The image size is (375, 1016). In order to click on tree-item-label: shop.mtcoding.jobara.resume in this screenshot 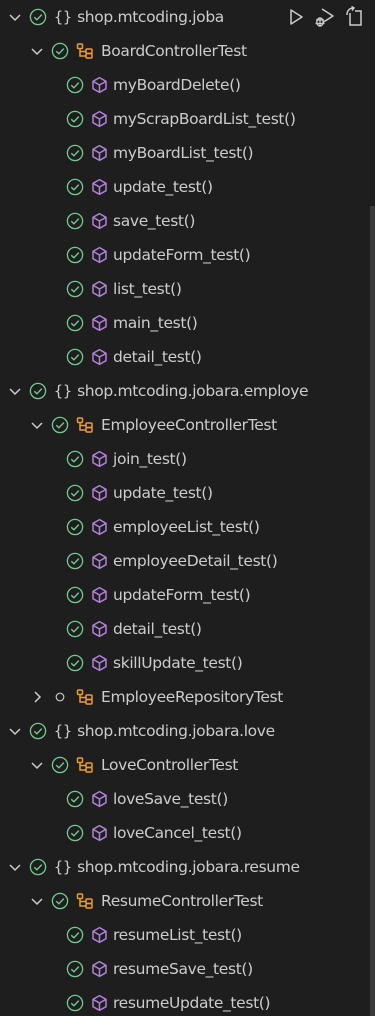, I will do `click(188, 867)`.